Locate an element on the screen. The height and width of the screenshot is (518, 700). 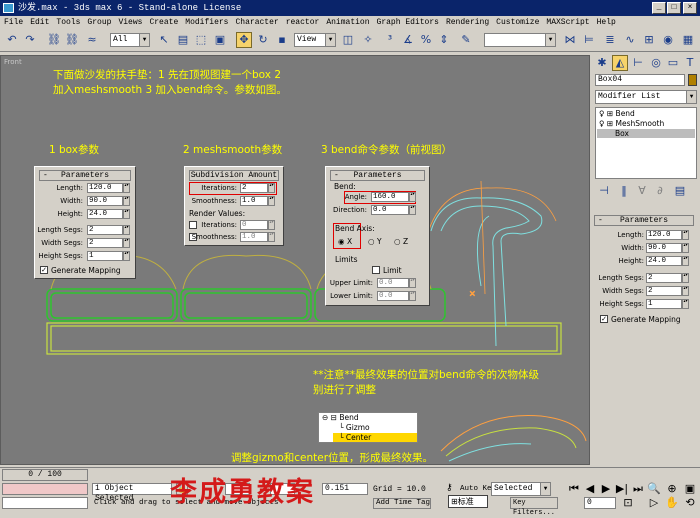
layer-manager-icon: ≣ is located at coordinates (610, 40).